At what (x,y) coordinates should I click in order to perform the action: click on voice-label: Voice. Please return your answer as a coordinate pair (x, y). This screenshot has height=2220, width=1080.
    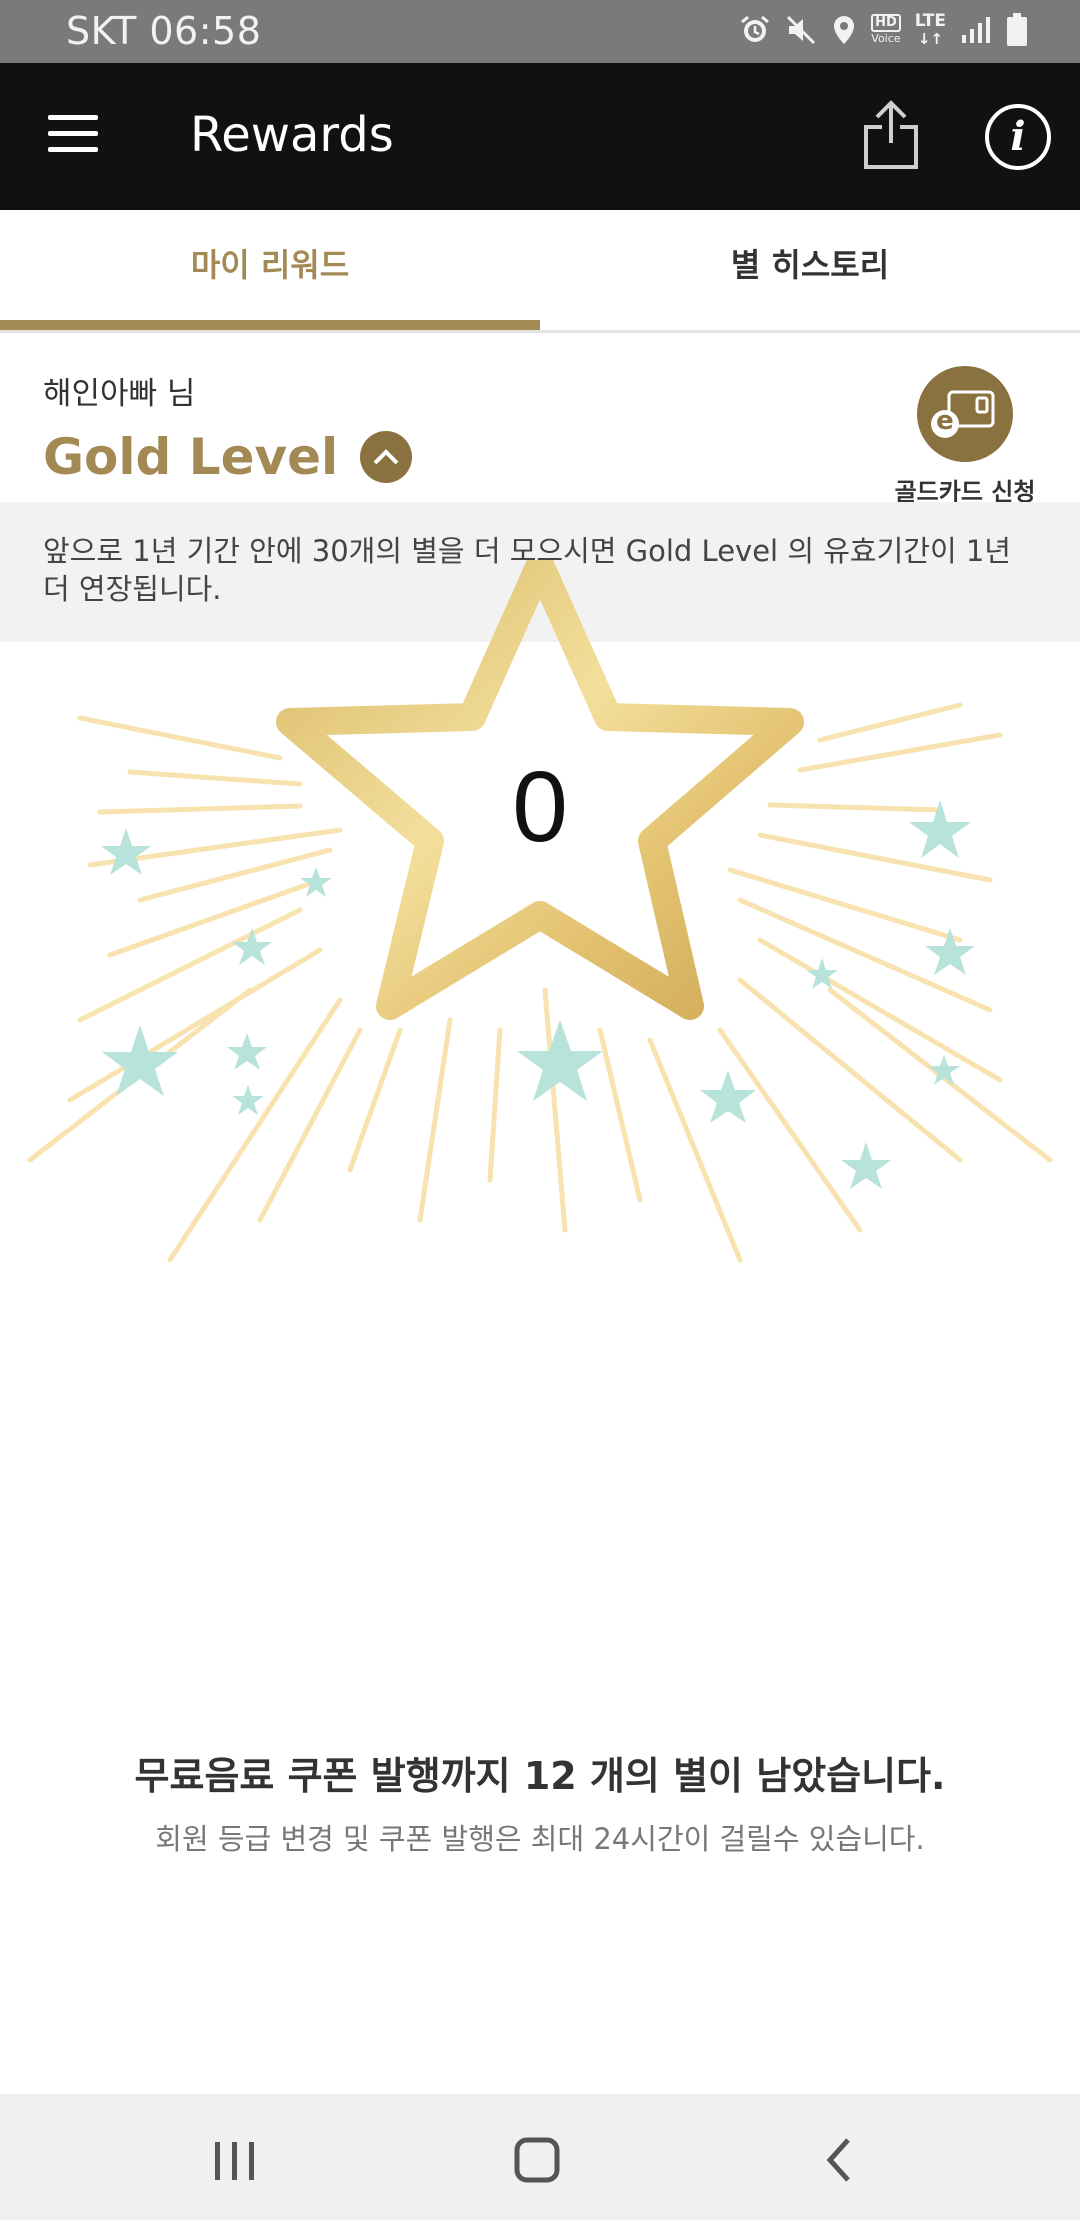
    Looking at the image, I should click on (886, 38).